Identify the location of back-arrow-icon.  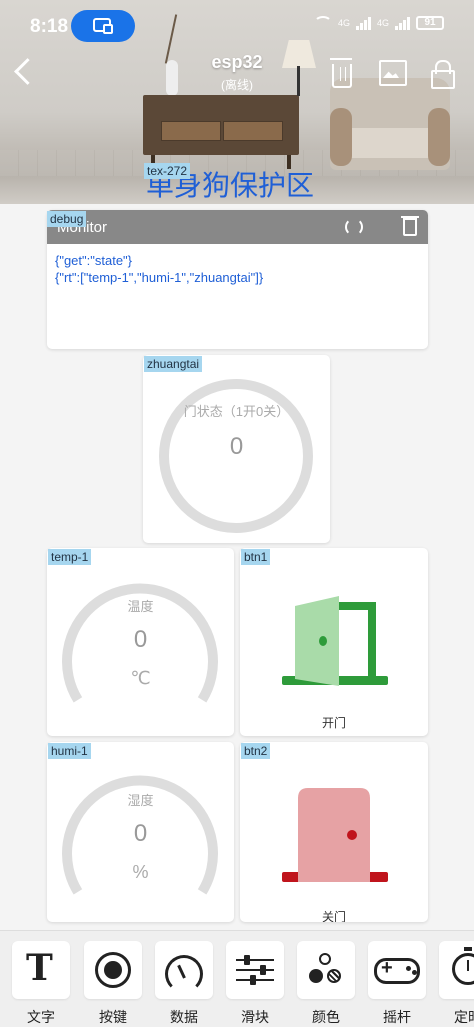
(23, 72).